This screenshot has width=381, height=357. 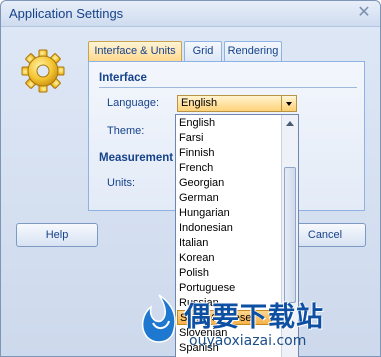 What do you see at coordinates (204, 213) in the screenshot?
I see `list-item: Hungarian` at bounding box center [204, 213].